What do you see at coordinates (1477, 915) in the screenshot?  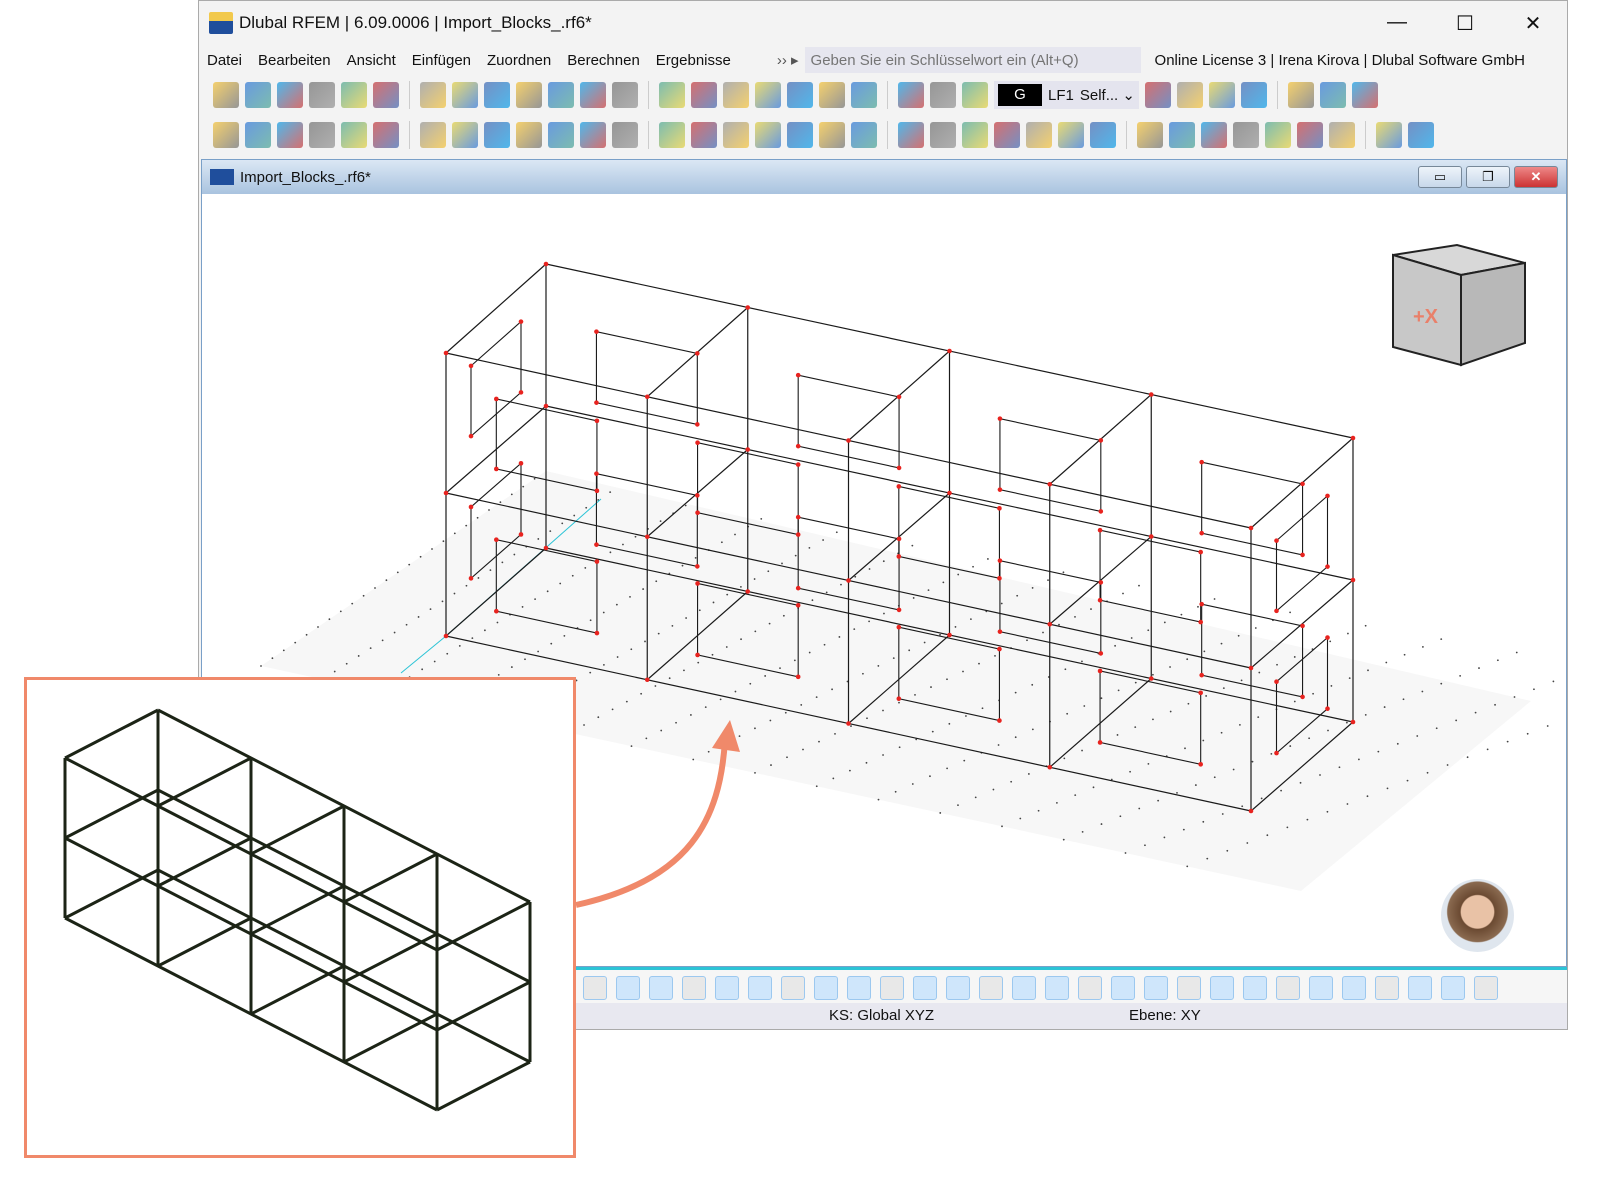 I see `user-avatar` at bounding box center [1477, 915].